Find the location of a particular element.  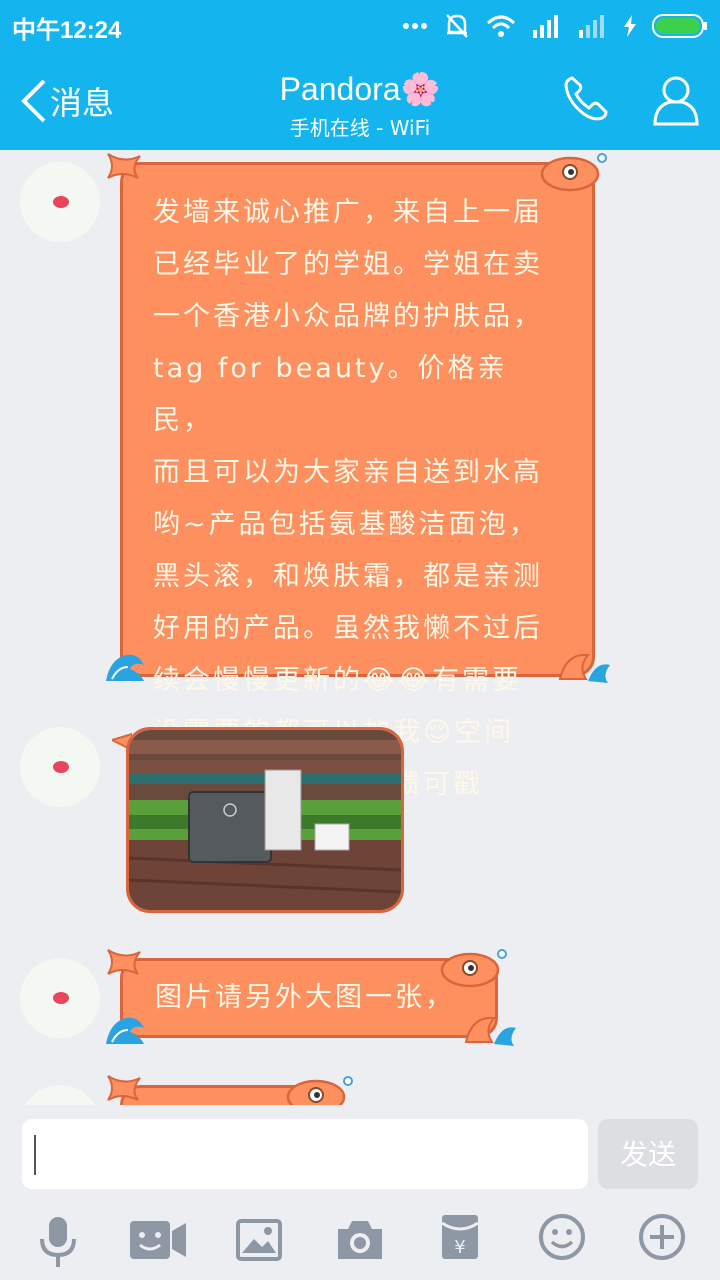

contact-name: Pandora🌸 is located at coordinates (360, 89).